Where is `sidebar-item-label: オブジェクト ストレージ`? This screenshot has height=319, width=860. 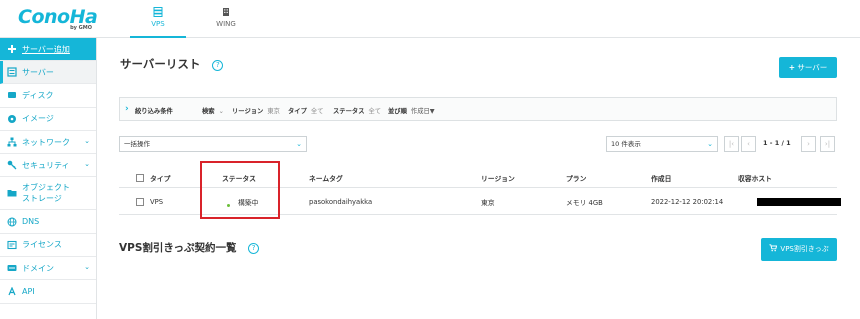
sidebar-item-label: オブジェクト ストレージ is located at coordinates (46, 193).